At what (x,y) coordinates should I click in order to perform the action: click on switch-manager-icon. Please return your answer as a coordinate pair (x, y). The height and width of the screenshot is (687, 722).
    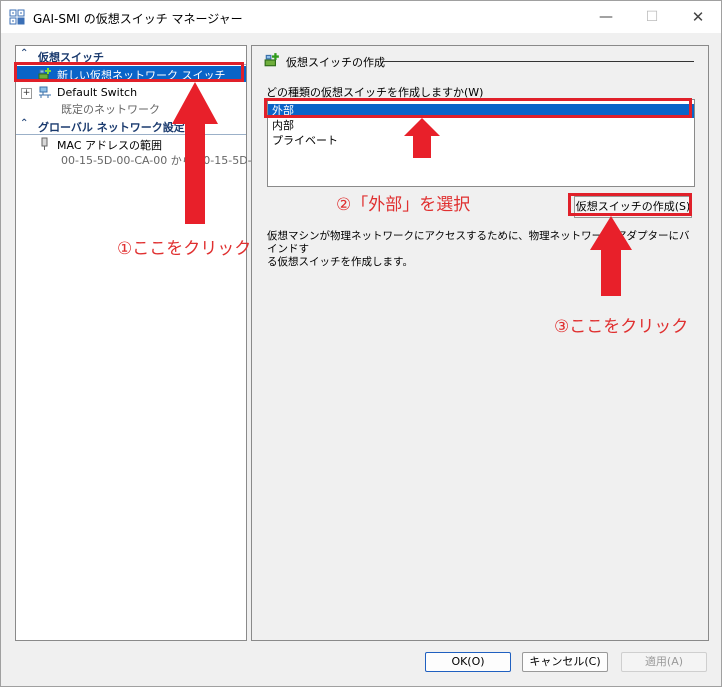
    Looking at the image, I should click on (17, 17).